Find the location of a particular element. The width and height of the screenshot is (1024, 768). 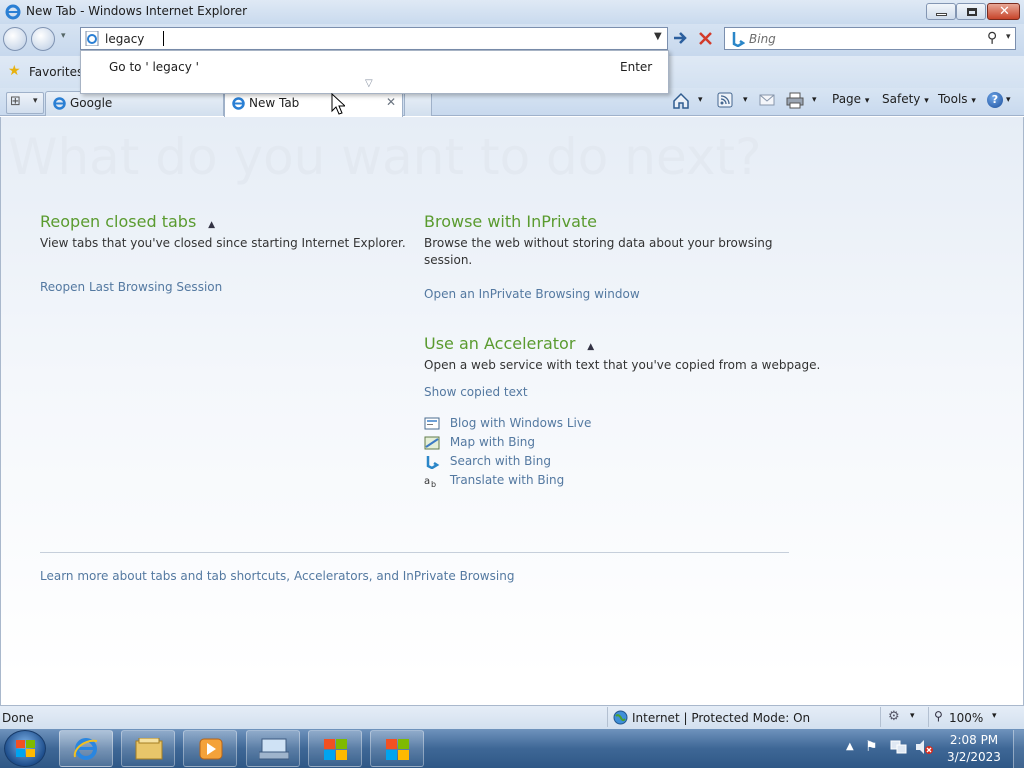

safety-dropdown-icon: ▾ is located at coordinates (926, 101).